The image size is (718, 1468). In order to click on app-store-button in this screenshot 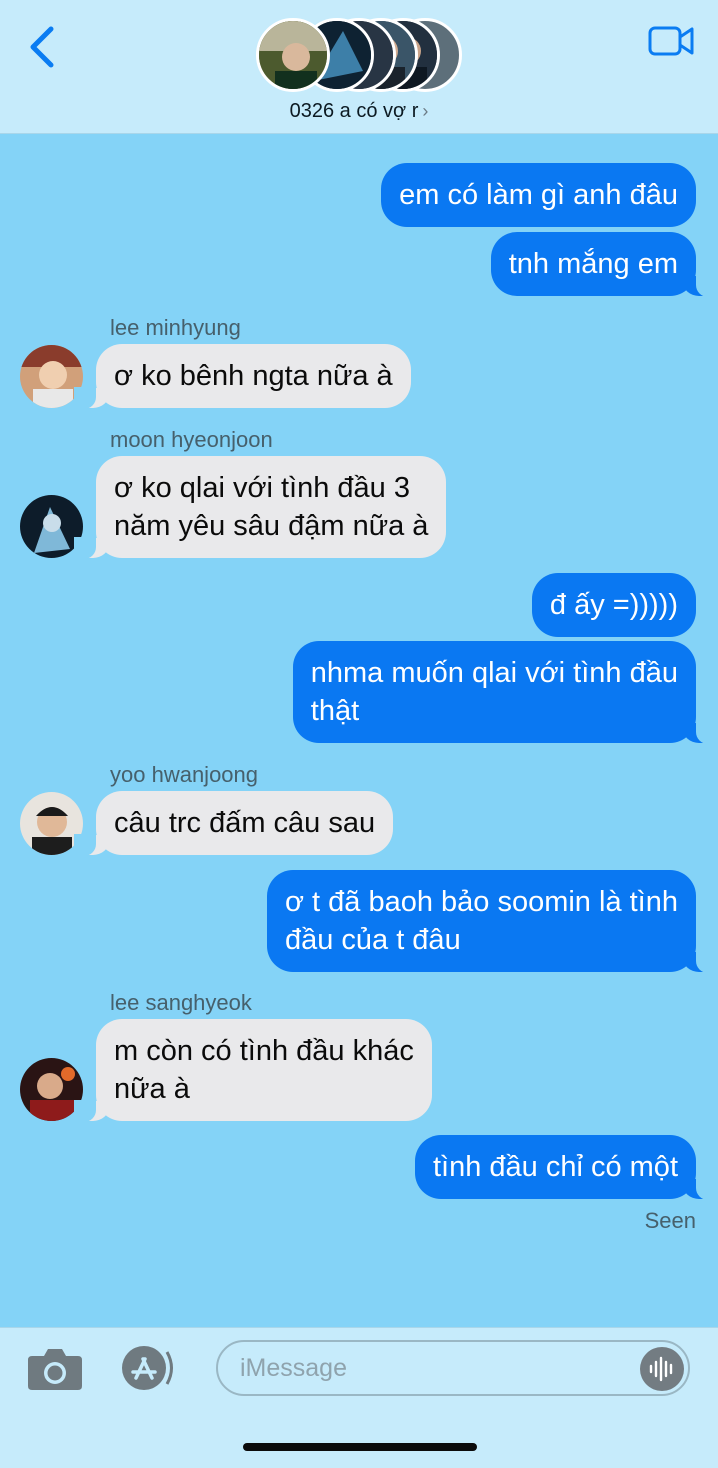, I will do `click(148, 1368)`.